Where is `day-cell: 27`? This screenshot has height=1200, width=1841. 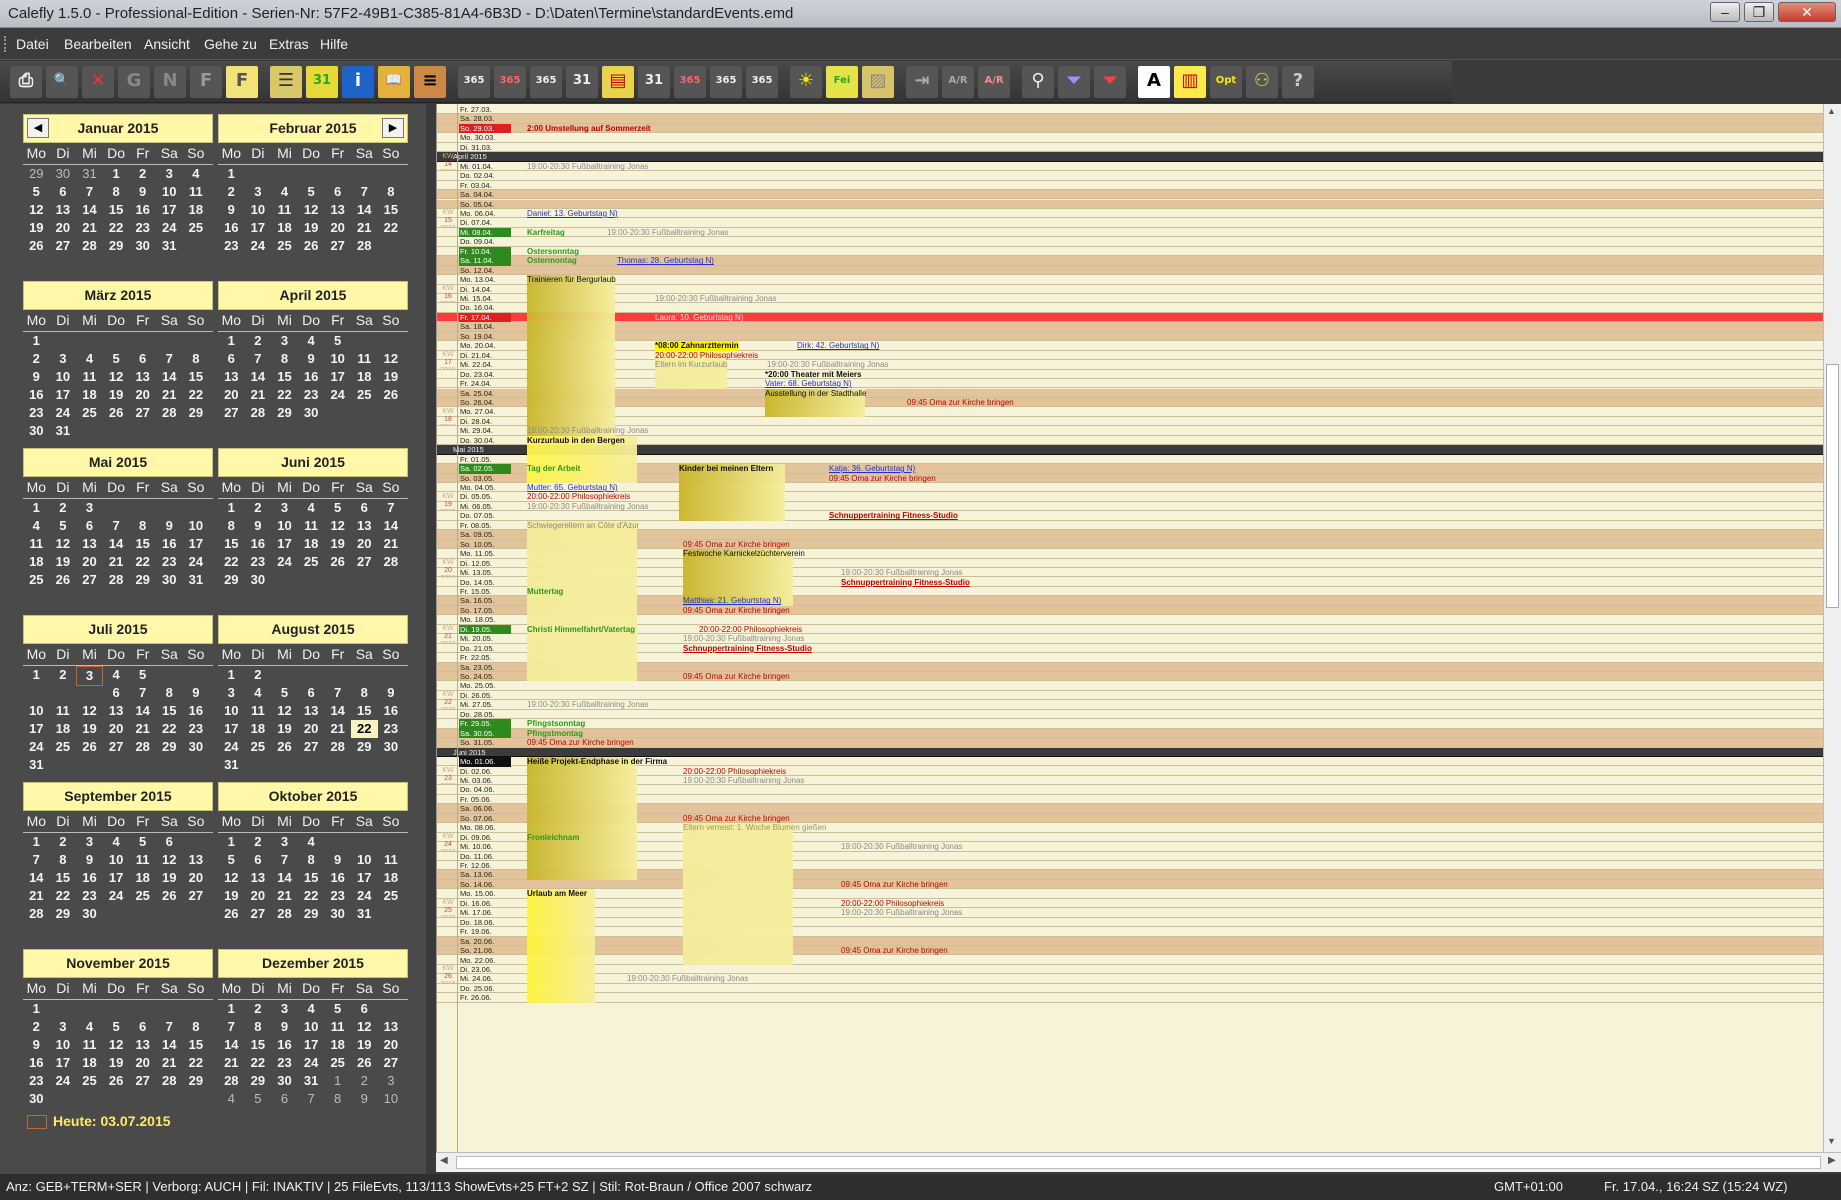 day-cell: 27 is located at coordinates (142, 1081).